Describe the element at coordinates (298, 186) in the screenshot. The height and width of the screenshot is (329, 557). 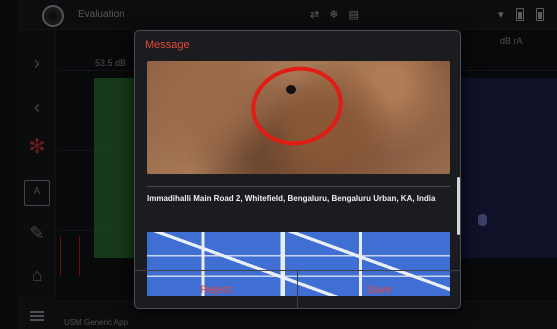
I see `divider` at that location.